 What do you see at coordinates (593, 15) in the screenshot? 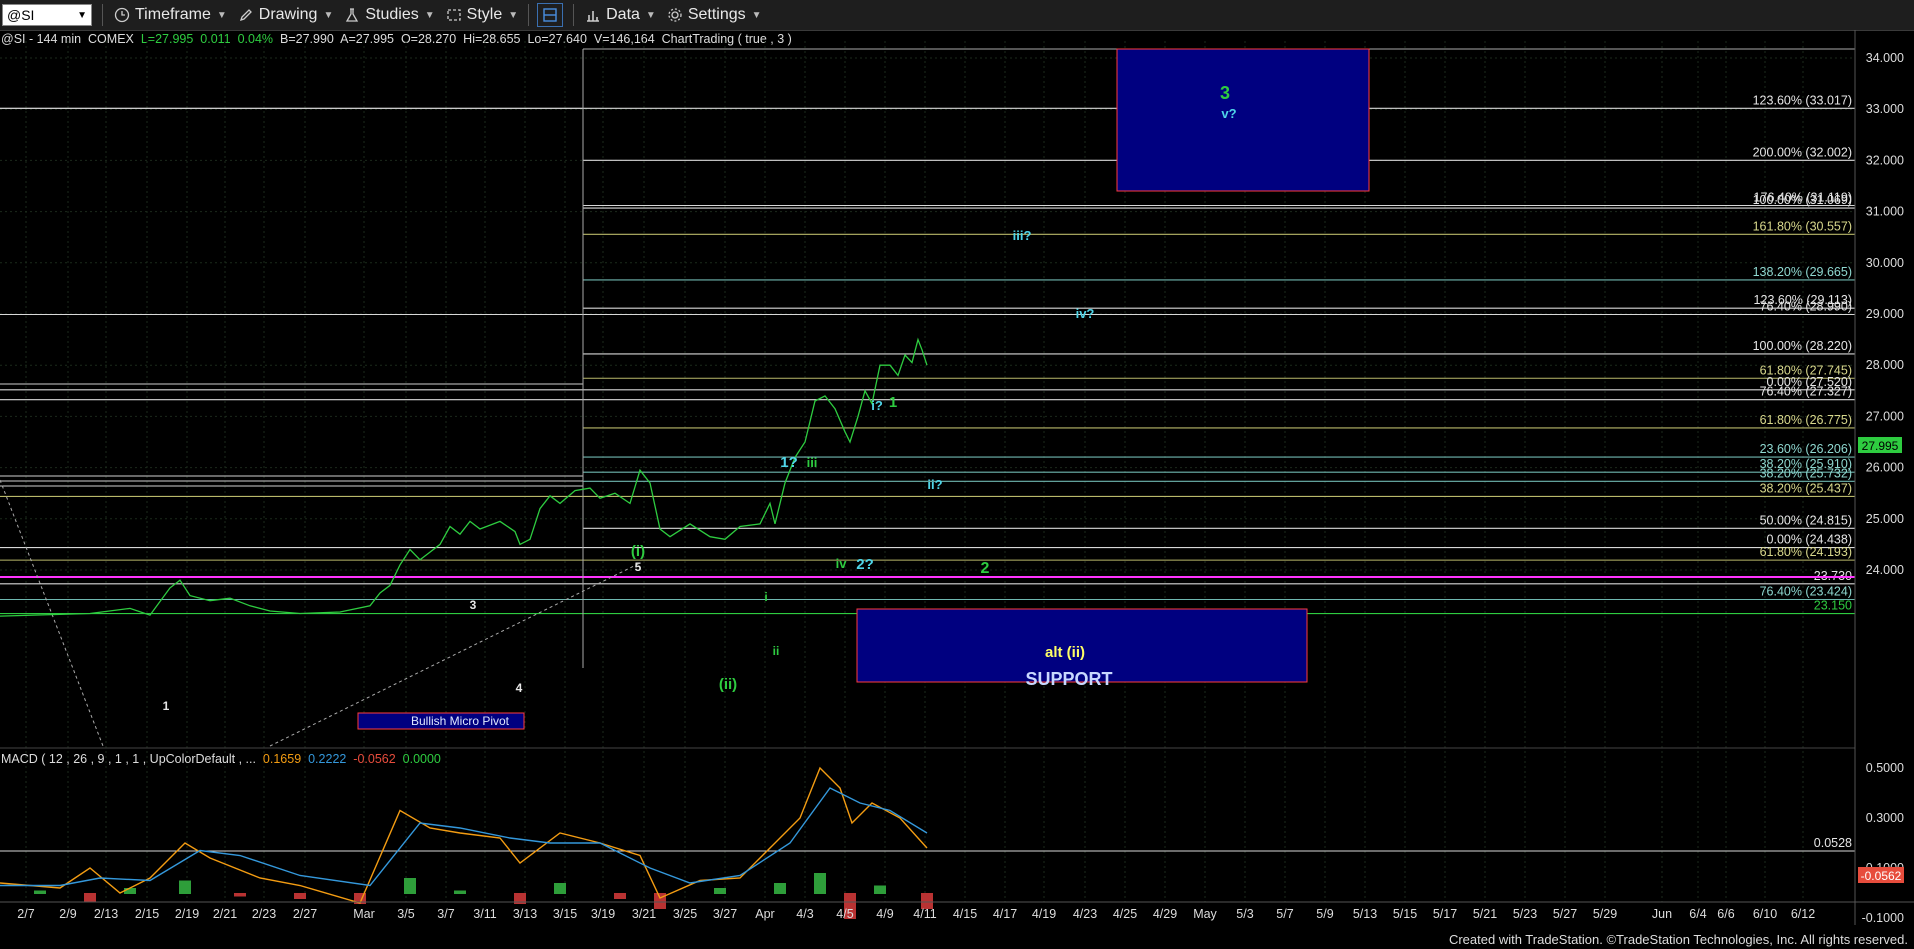
I see `bar-chart-icon` at bounding box center [593, 15].